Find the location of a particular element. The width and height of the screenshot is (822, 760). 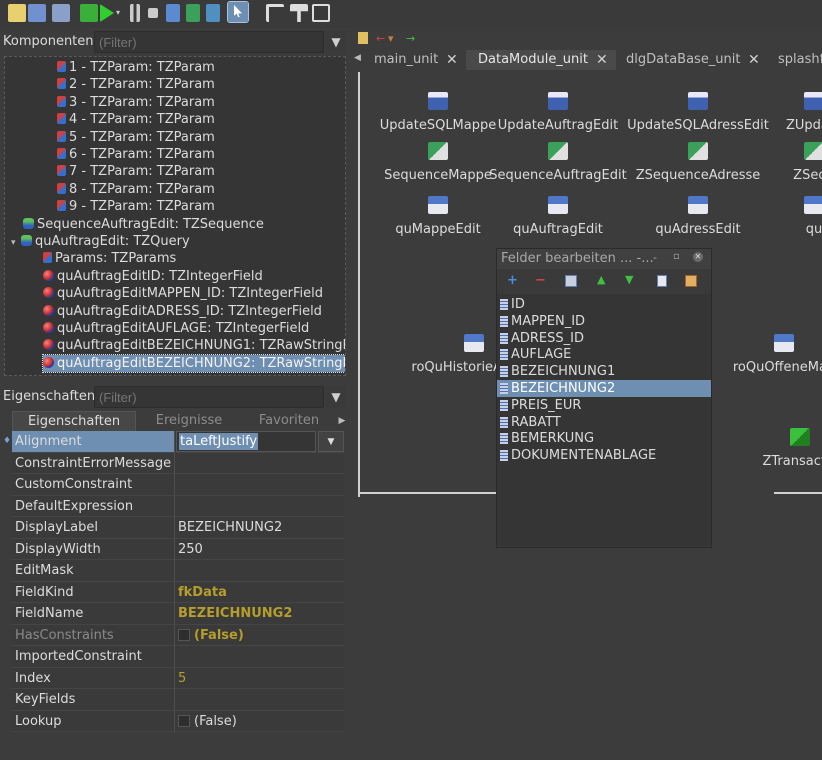

select-all-icon is located at coordinates (691, 281).